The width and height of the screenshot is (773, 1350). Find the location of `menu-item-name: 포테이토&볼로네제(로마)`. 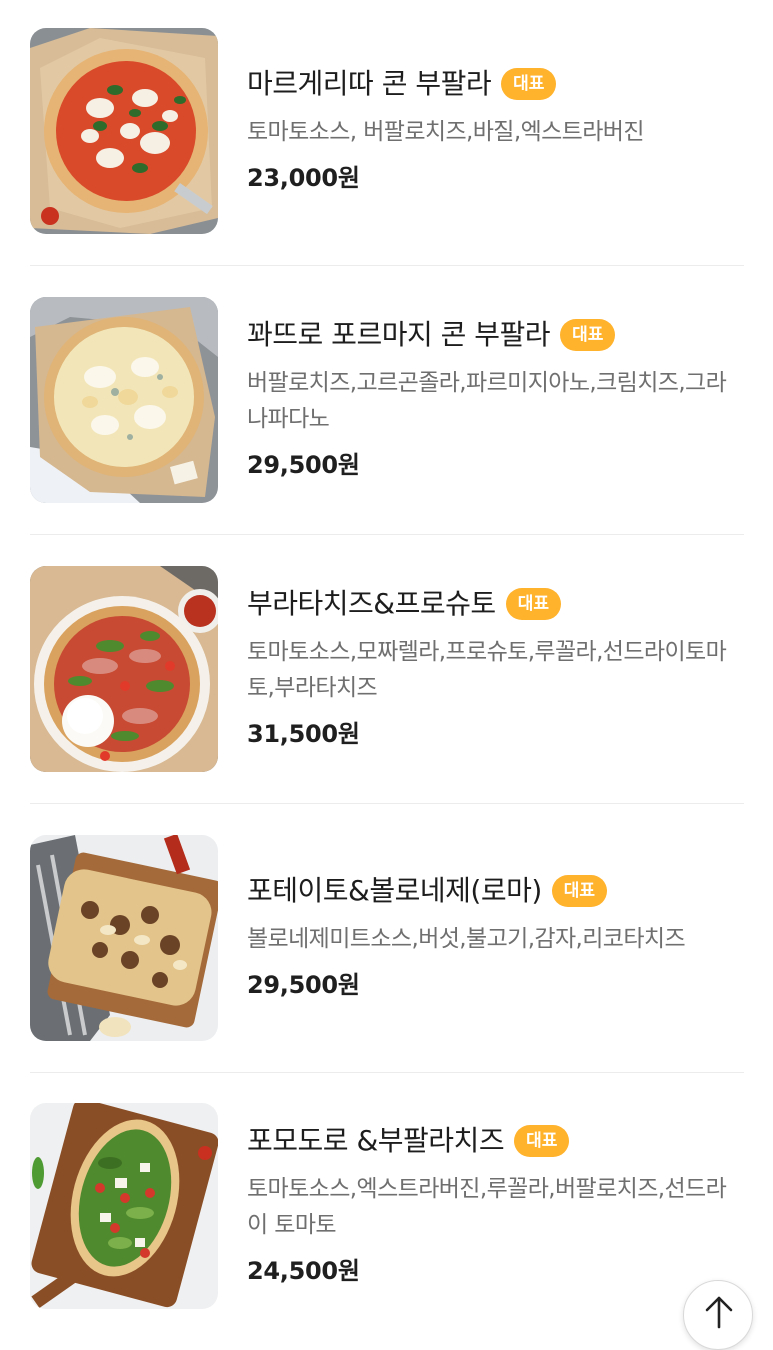

menu-item-name: 포테이토&볼로네제(로마) is located at coordinates (394, 890).